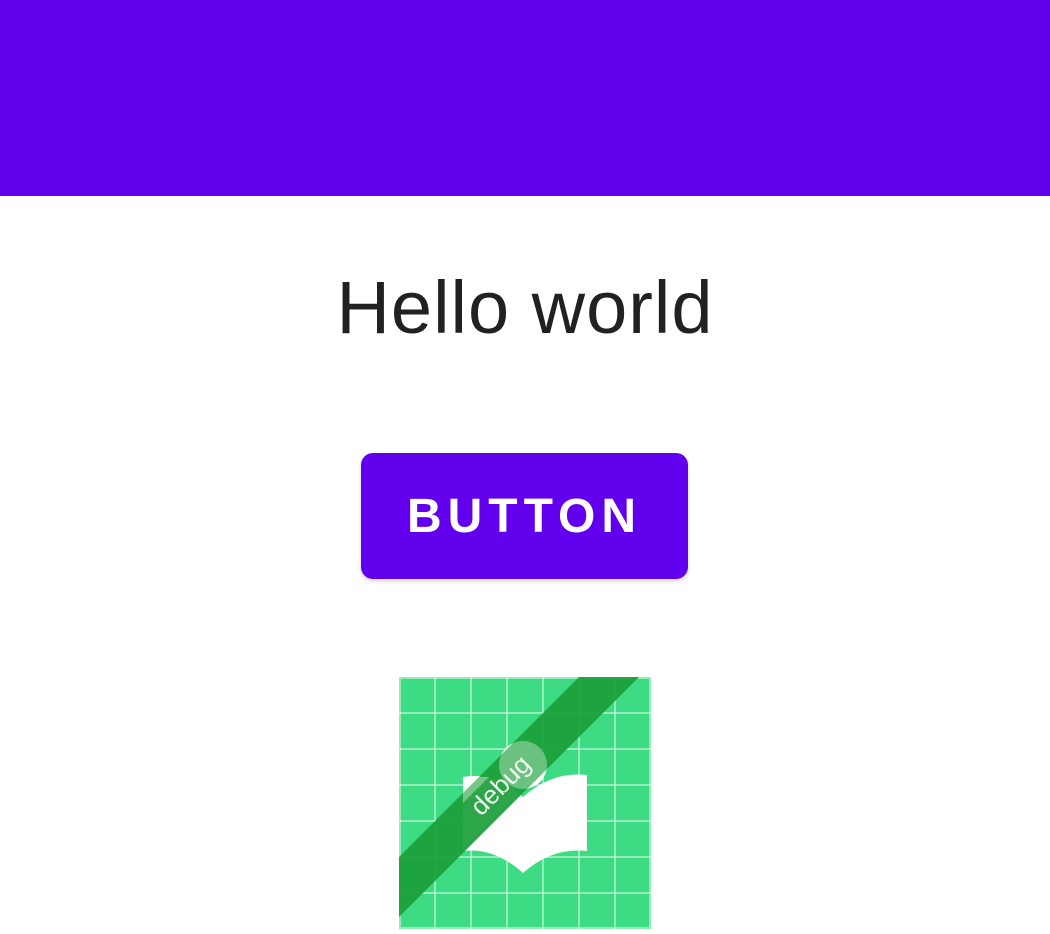 Image resolution: width=1050 pixels, height=934 pixels. Describe the element at coordinates (525, 307) in the screenshot. I see `greeting-text: Hello world` at that location.